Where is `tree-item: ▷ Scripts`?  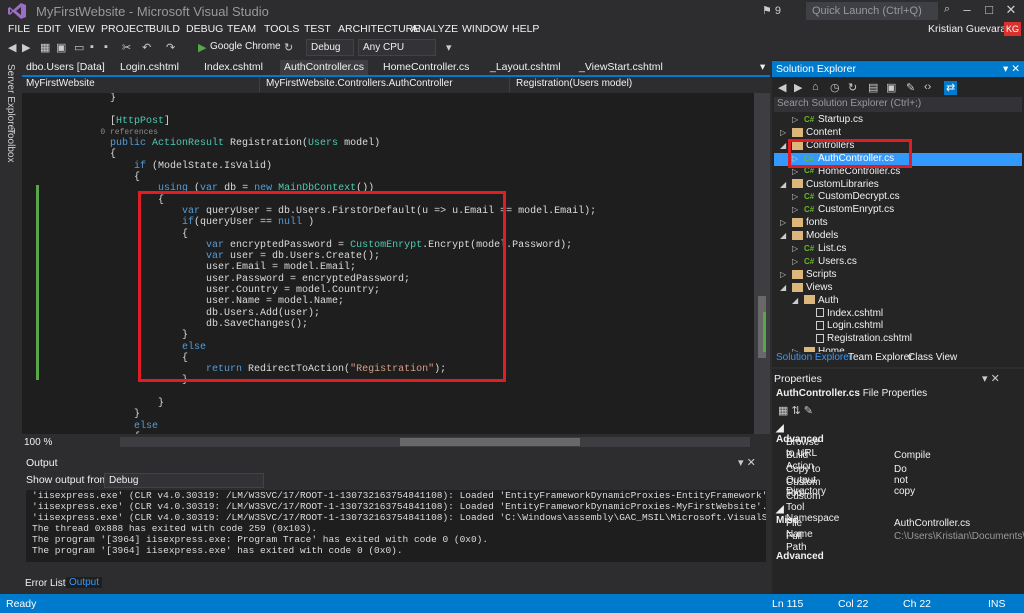
tree-item: ▷ Scripts is located at coordinates (898, 275).